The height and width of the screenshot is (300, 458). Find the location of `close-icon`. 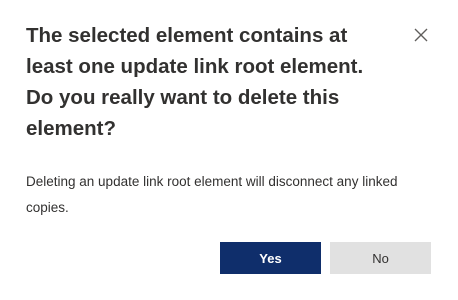

close-icon is located at coordinates (421, 35).